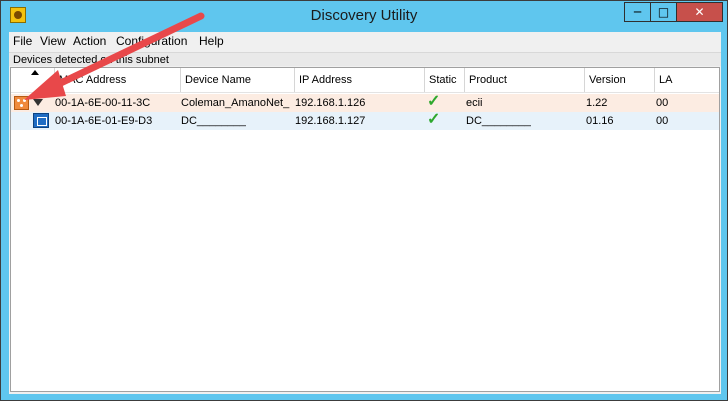 This screenshot has height=401, width=728. I want to click on cell-version: 01.16, so click(600, 121).